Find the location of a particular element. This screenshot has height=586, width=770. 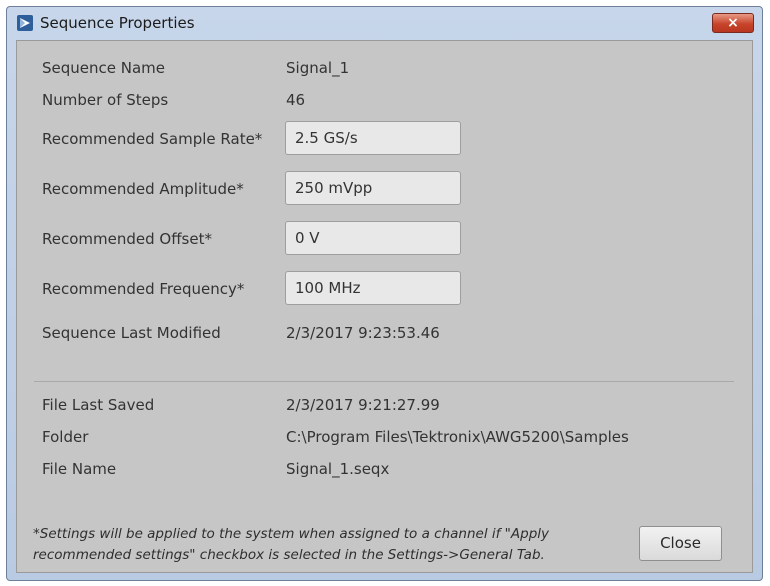

folder-label: Folder is located at coordinates (65, 437).